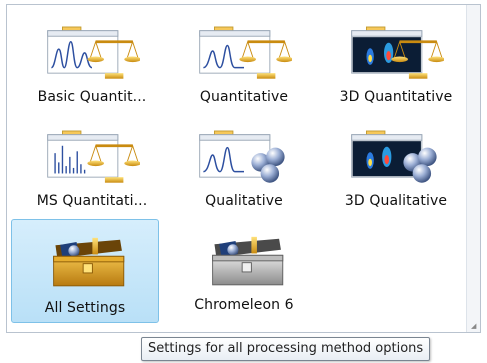 The width and height of the screenshot is (487, 363). I want to click on tile-all-settings: All Settings, so click(85, 271).